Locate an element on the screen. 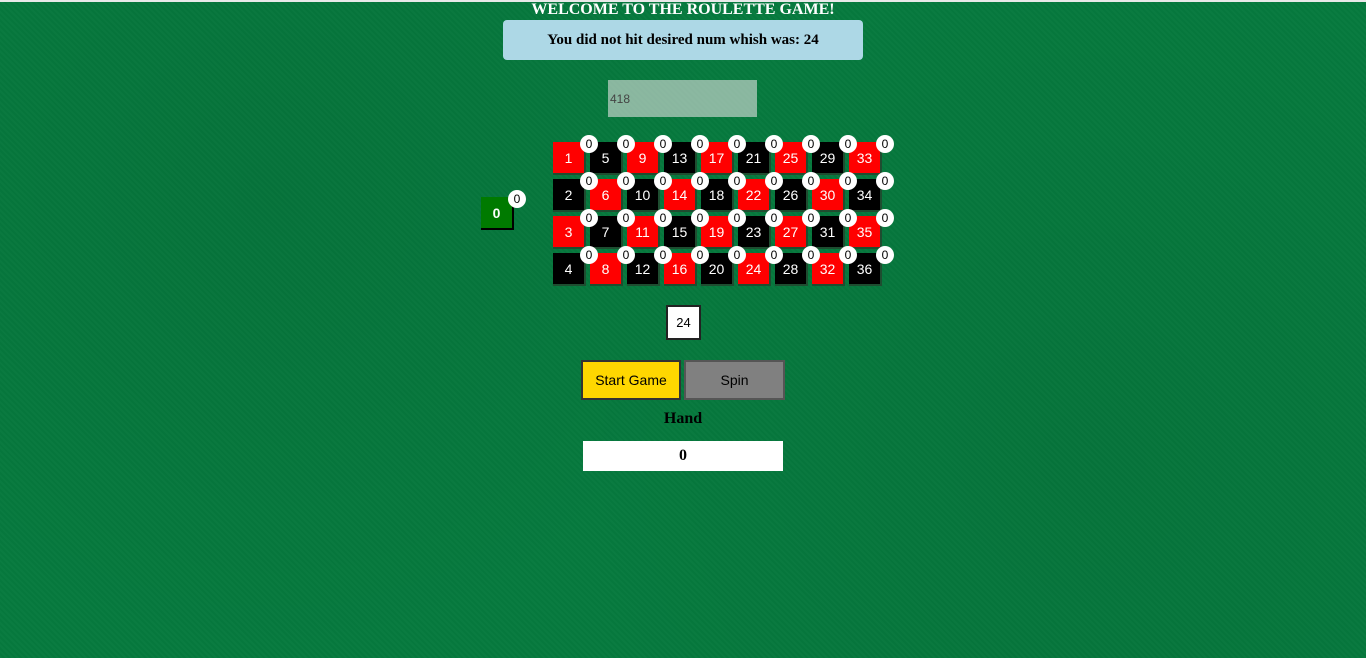  roulette-number-label: 14 is located at coordinates (679, 194).